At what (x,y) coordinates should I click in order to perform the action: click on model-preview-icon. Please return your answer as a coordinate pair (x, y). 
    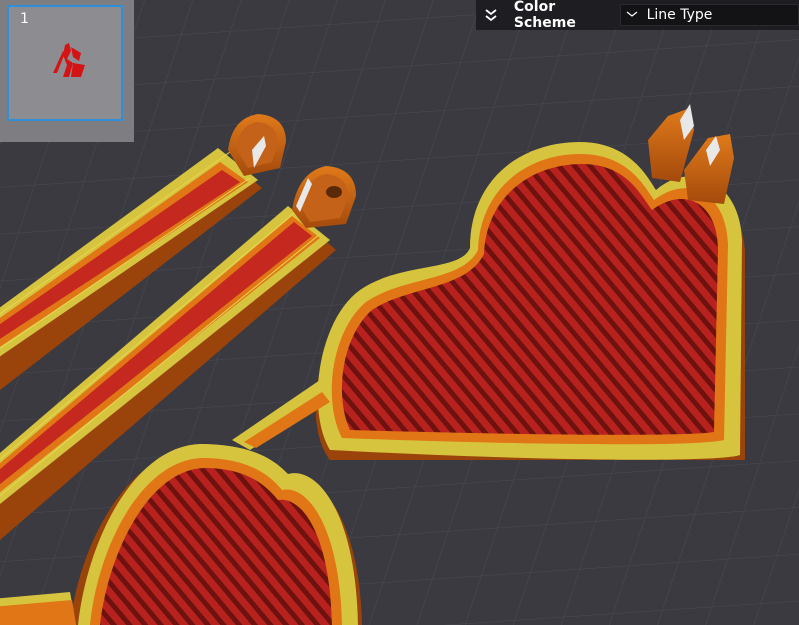
    Looking at the image, I should click on (70, 64).